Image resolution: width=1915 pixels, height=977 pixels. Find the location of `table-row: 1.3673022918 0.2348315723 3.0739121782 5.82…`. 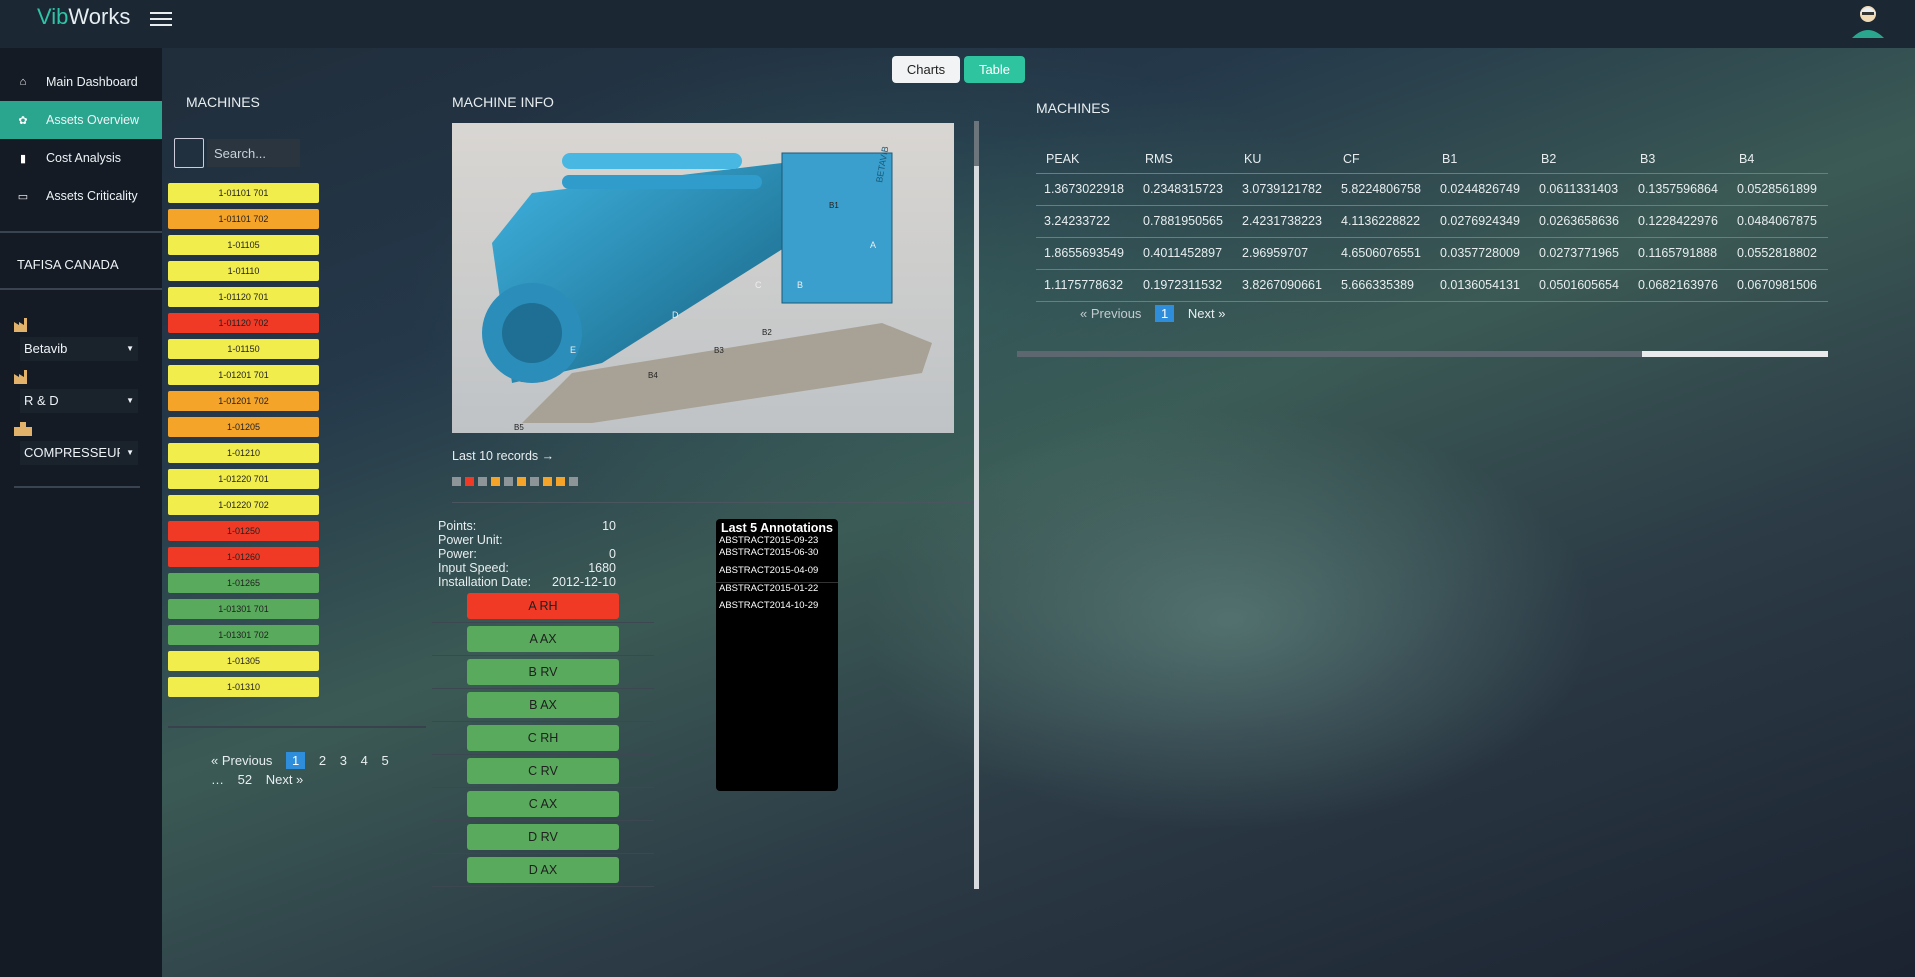

table-row: 1.3673022918 0.2348315723 3.0739121782 5.82… is located at coordinates (1432, 189).